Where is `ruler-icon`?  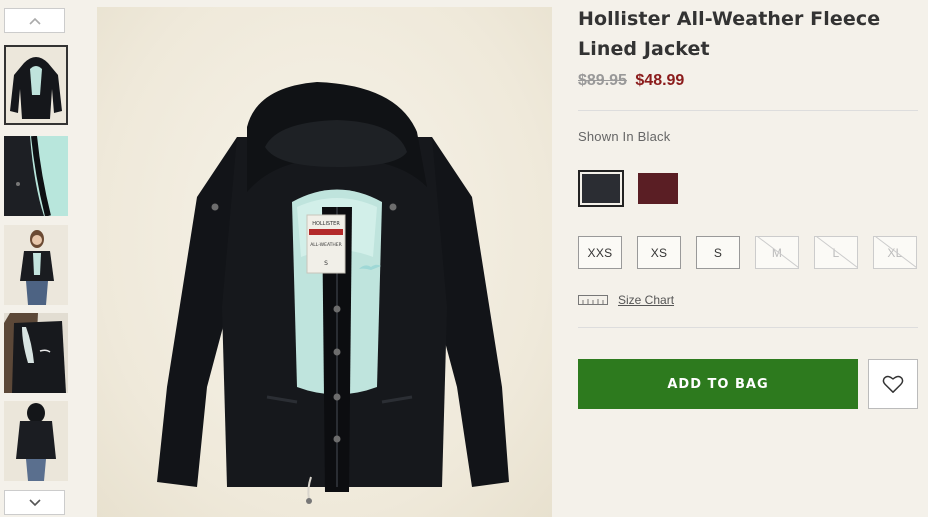 ruler-icon is located at coordinates (593, 300).